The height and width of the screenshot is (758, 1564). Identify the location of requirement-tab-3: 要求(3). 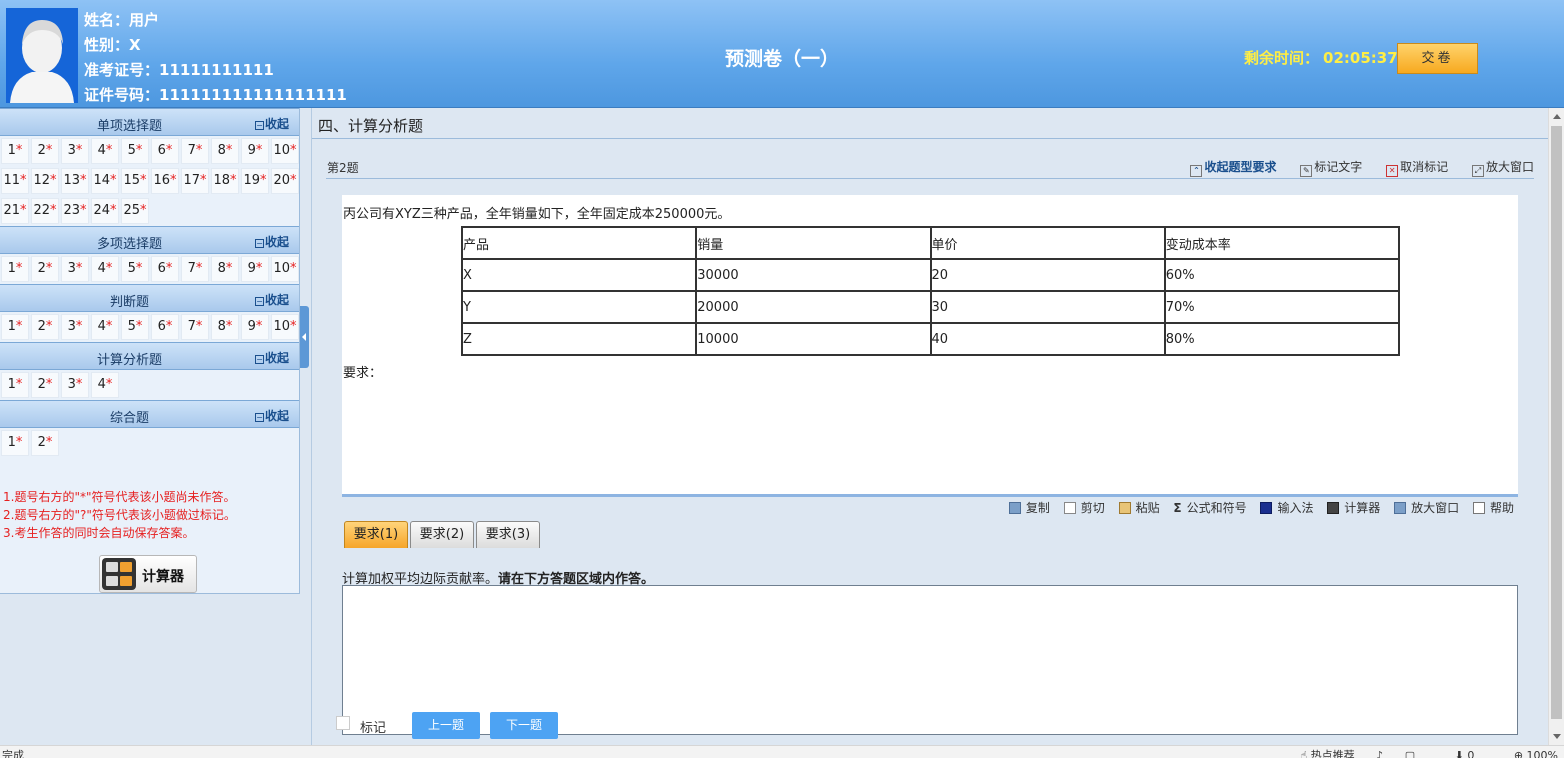
(508, 534).